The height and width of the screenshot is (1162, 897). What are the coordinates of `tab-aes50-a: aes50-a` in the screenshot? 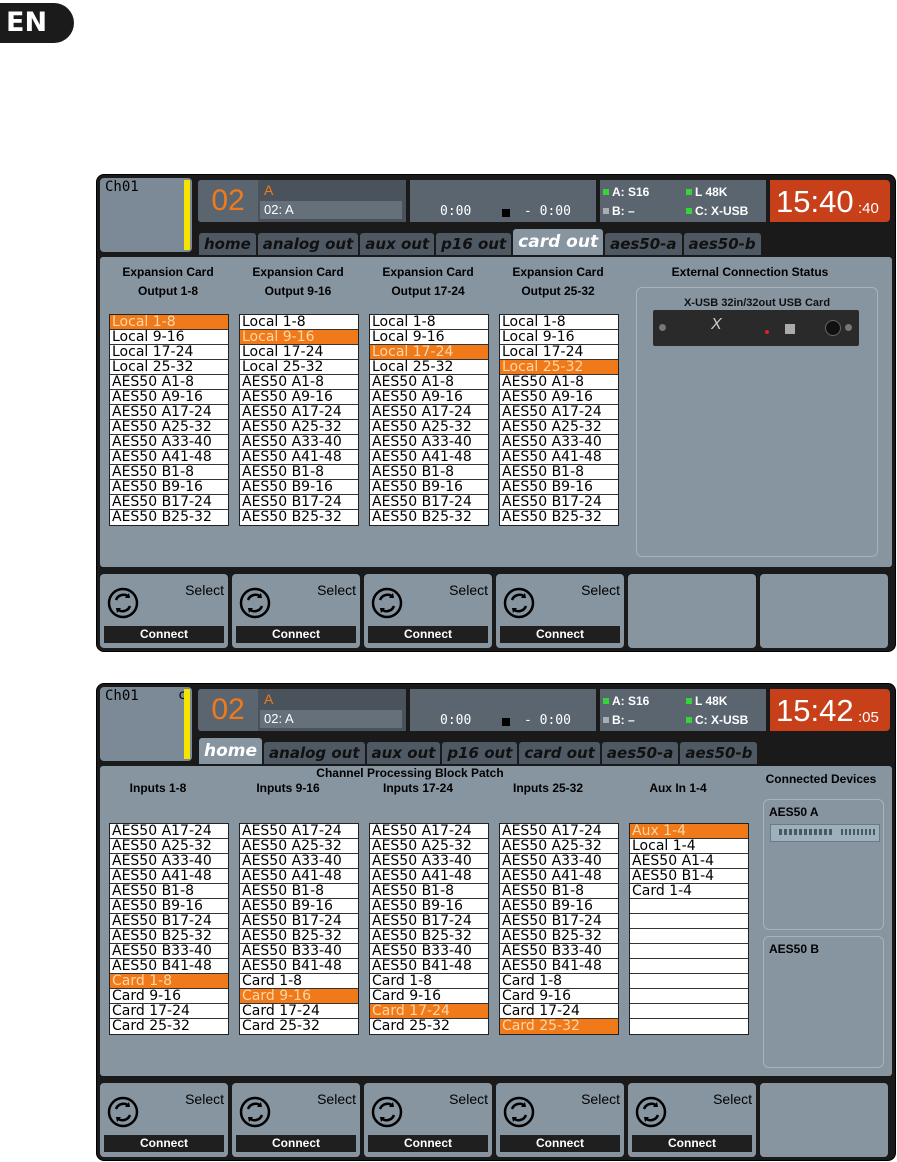 It's located at (640, 753).